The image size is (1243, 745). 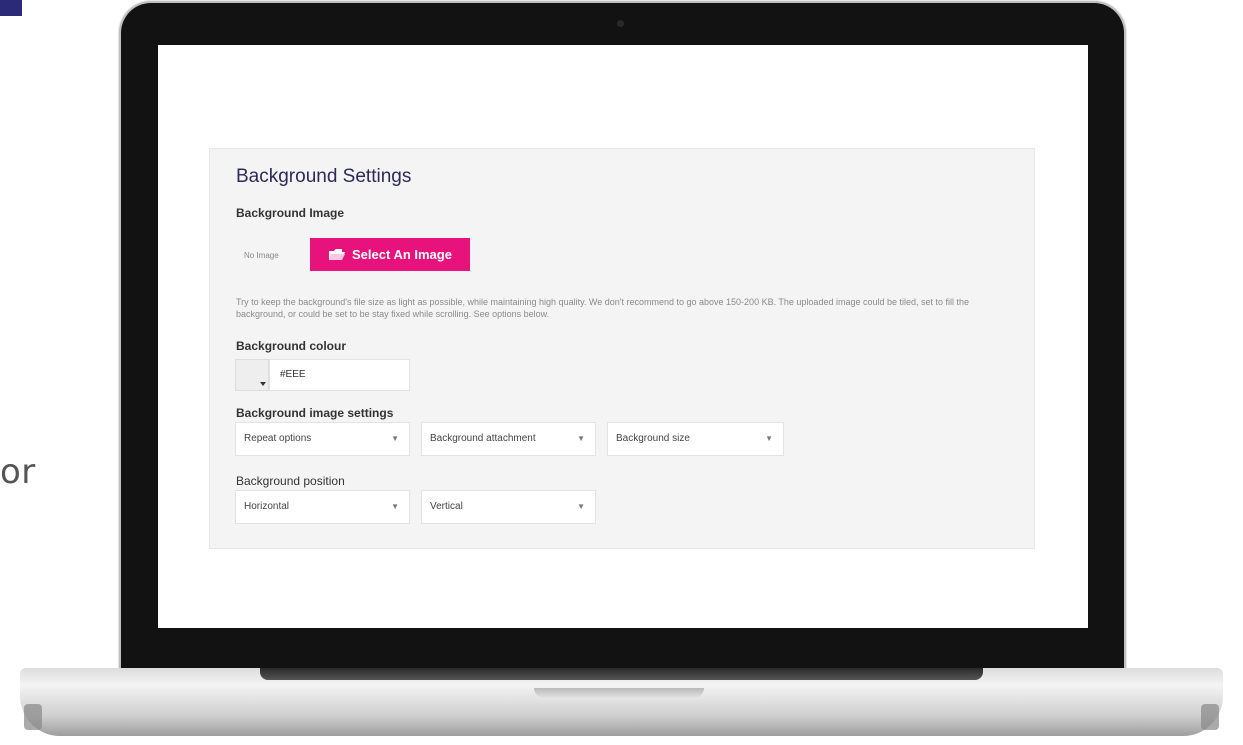 I want to click on laptop-base, so click(x=621, y=702).